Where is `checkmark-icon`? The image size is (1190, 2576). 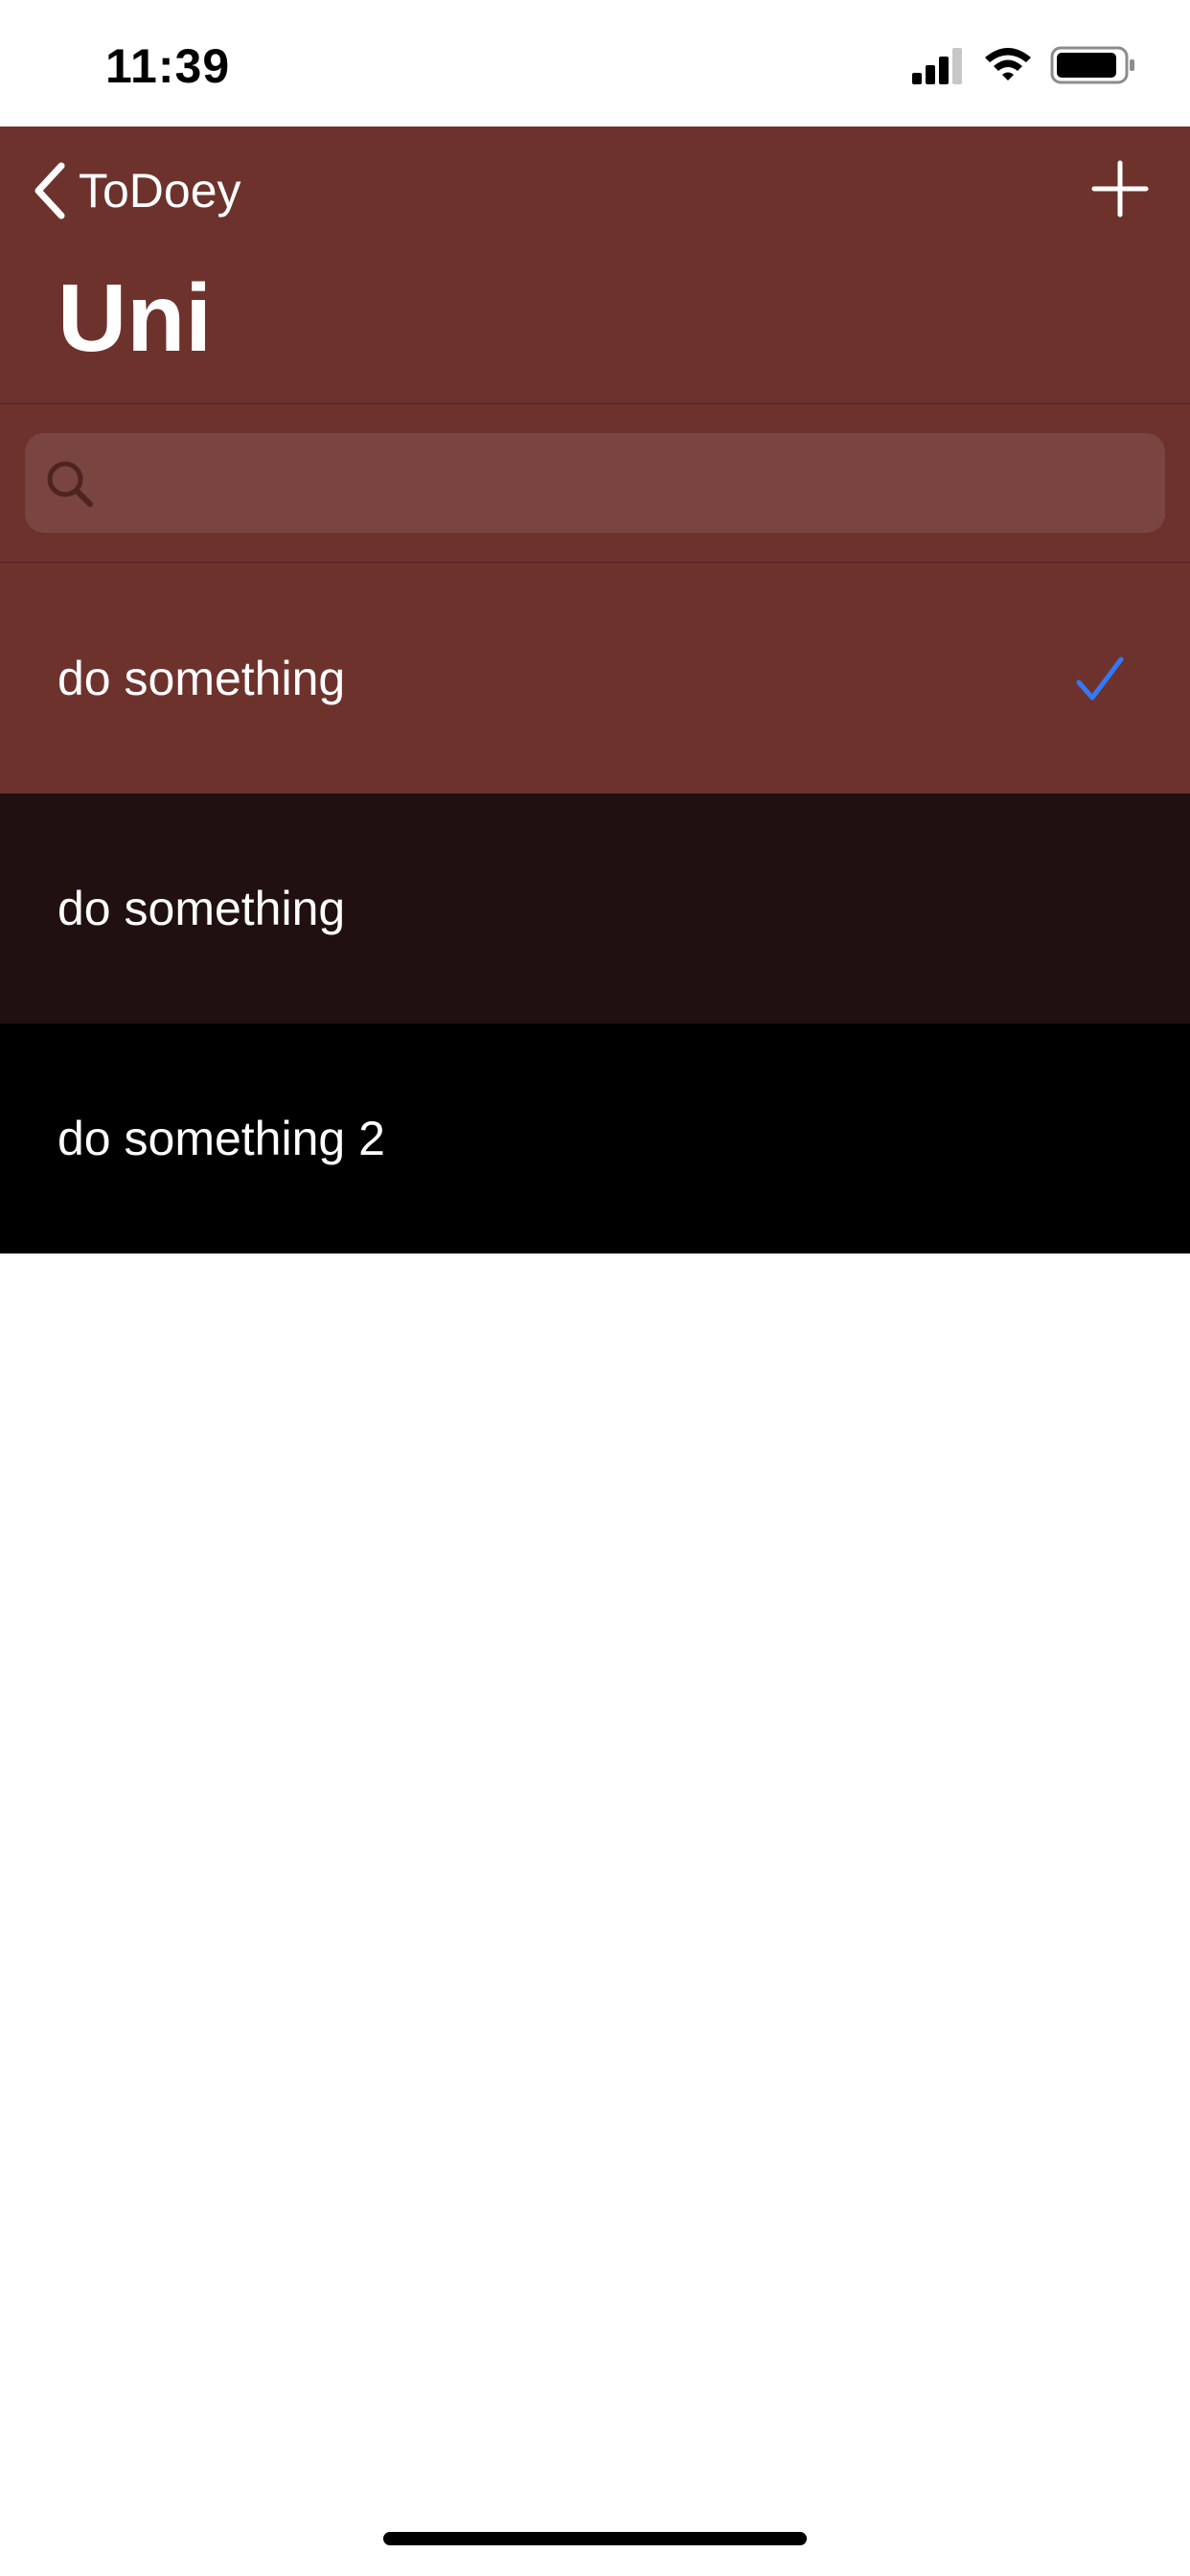
checkmark-icon is located at coordinates (1100, 678).